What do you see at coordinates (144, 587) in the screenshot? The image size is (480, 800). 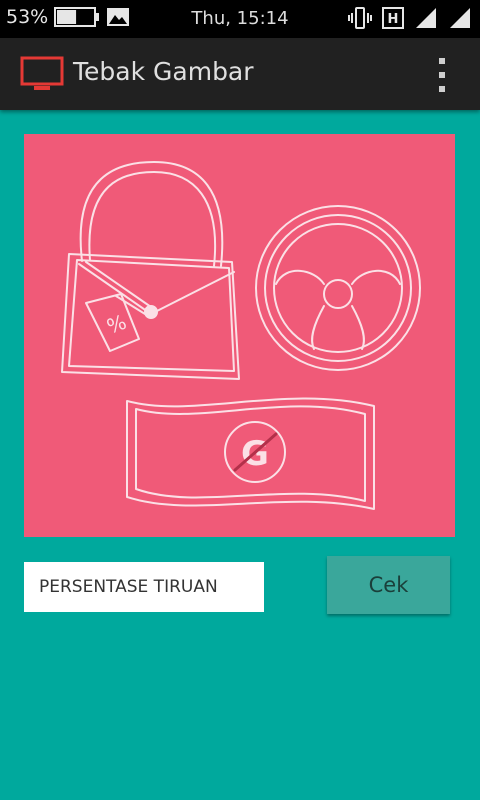 I see `answer-input` at bounding box center [144, 587].